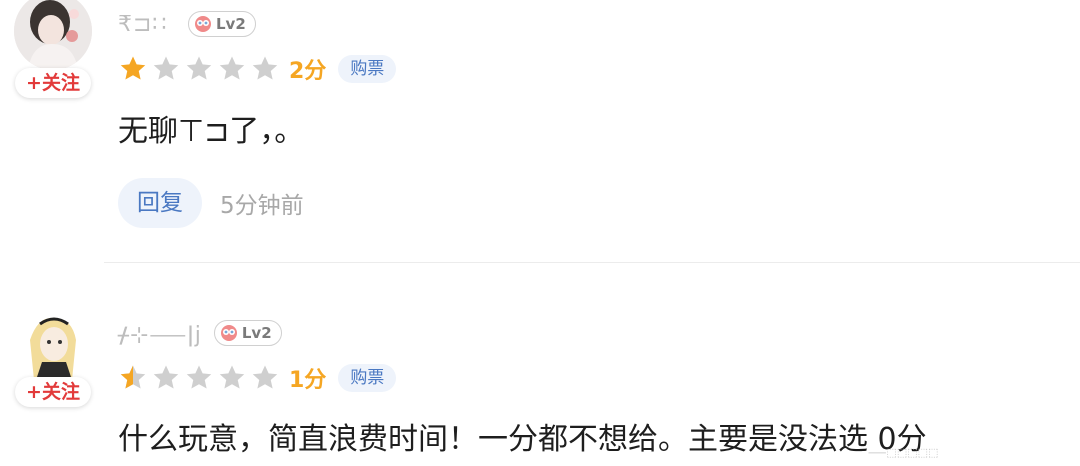  What do you see at coordinates (308, 380) in the screenshot?
I see `score-label: 1分` at bounding box center [308, 380].